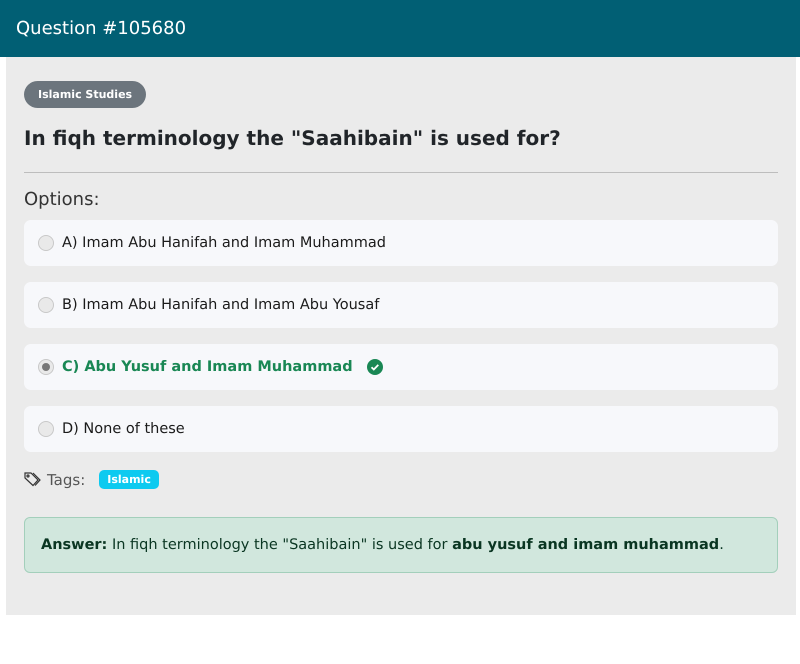 Image resolution: width=800 pixels, height=664 pixels. Describe the element at coordinates (293, 138) in the screenshot. I see `question-text: In fiqh terminology the "Saahibain" is used for?` at that location.